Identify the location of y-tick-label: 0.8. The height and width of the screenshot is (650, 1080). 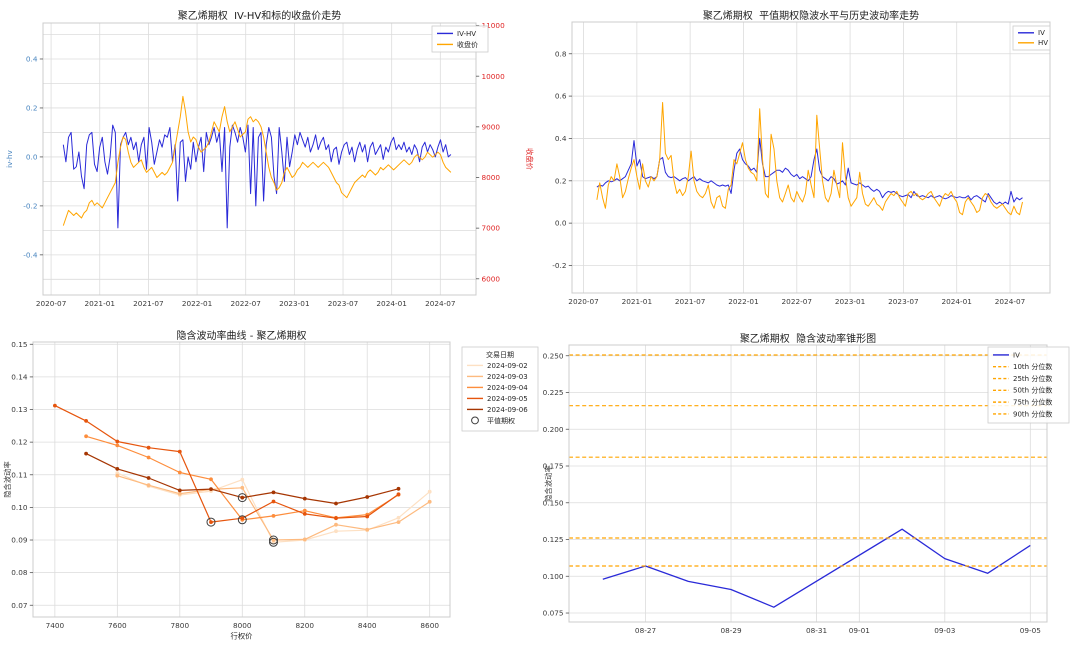
(561, 53).